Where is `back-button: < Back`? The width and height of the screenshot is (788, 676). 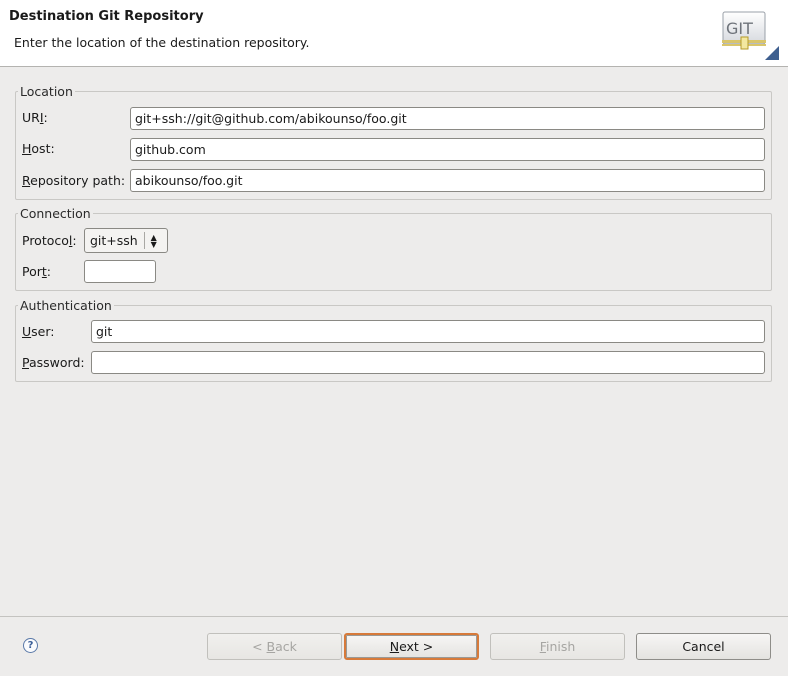 back-button: < Back is located at coordinates (274, 646).